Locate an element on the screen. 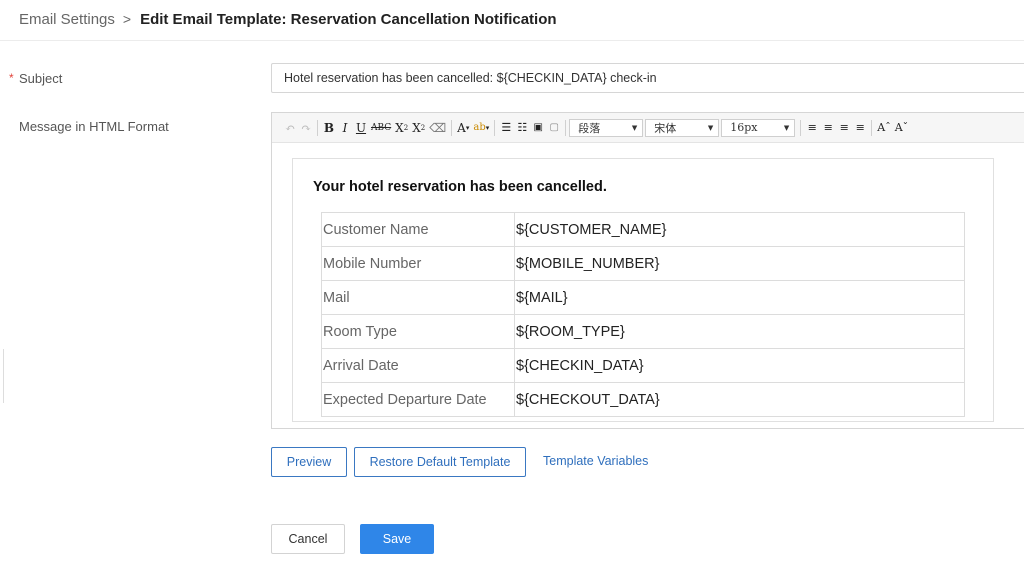 This screenshot has height=564, width=1024. row-value: ${CUSTOMER_NAME} is located at coordinates (739, 229).